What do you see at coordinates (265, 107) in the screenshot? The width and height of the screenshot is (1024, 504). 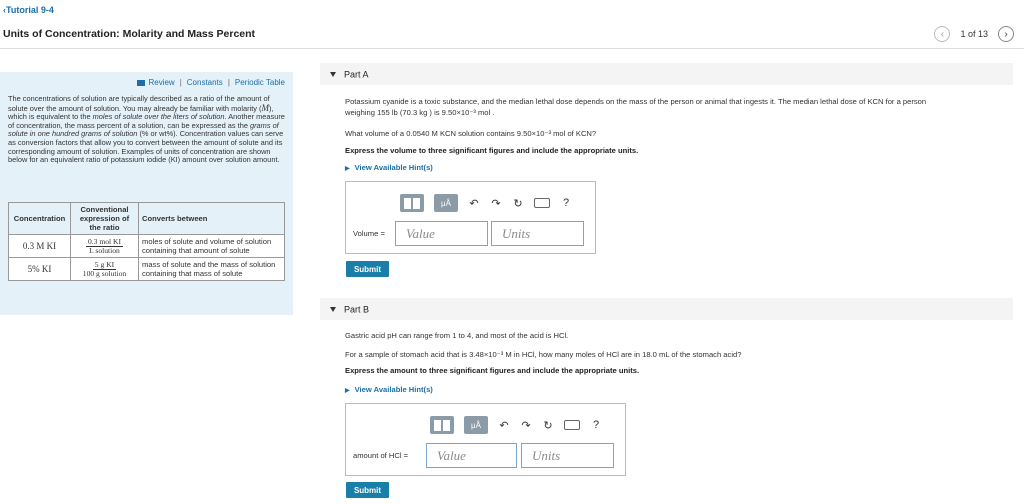 I see `molarity-symbol: M` at bounding box center [265, 107].